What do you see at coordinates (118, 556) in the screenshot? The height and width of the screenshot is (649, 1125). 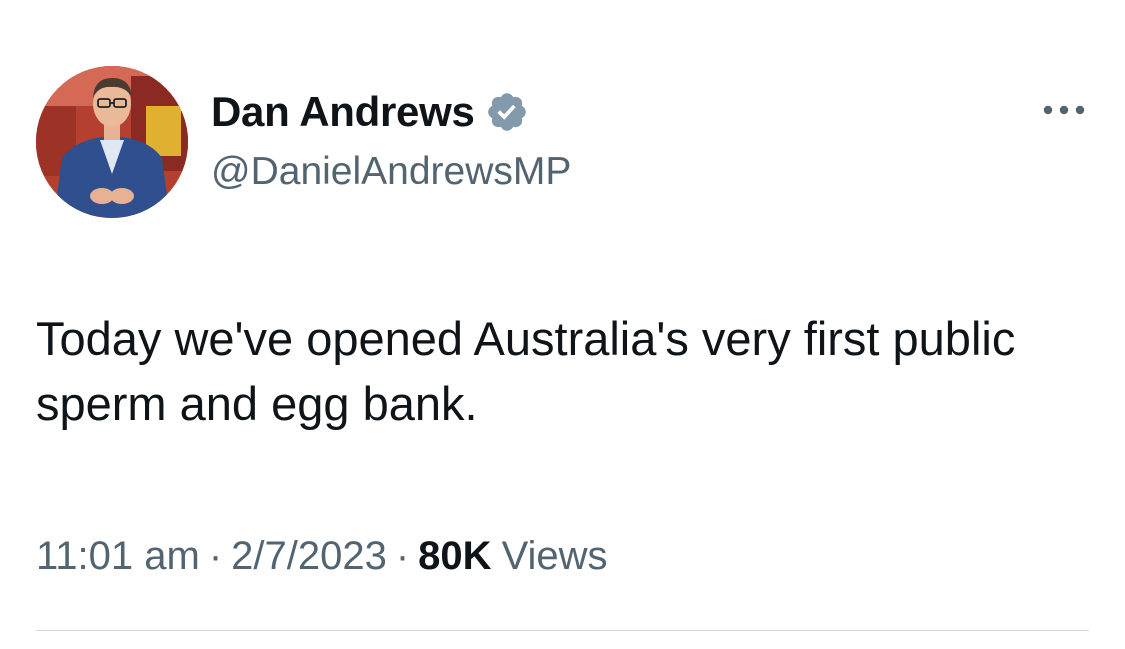 I see `tweet-time: 11:01 am` at bounding box center [118, 556].